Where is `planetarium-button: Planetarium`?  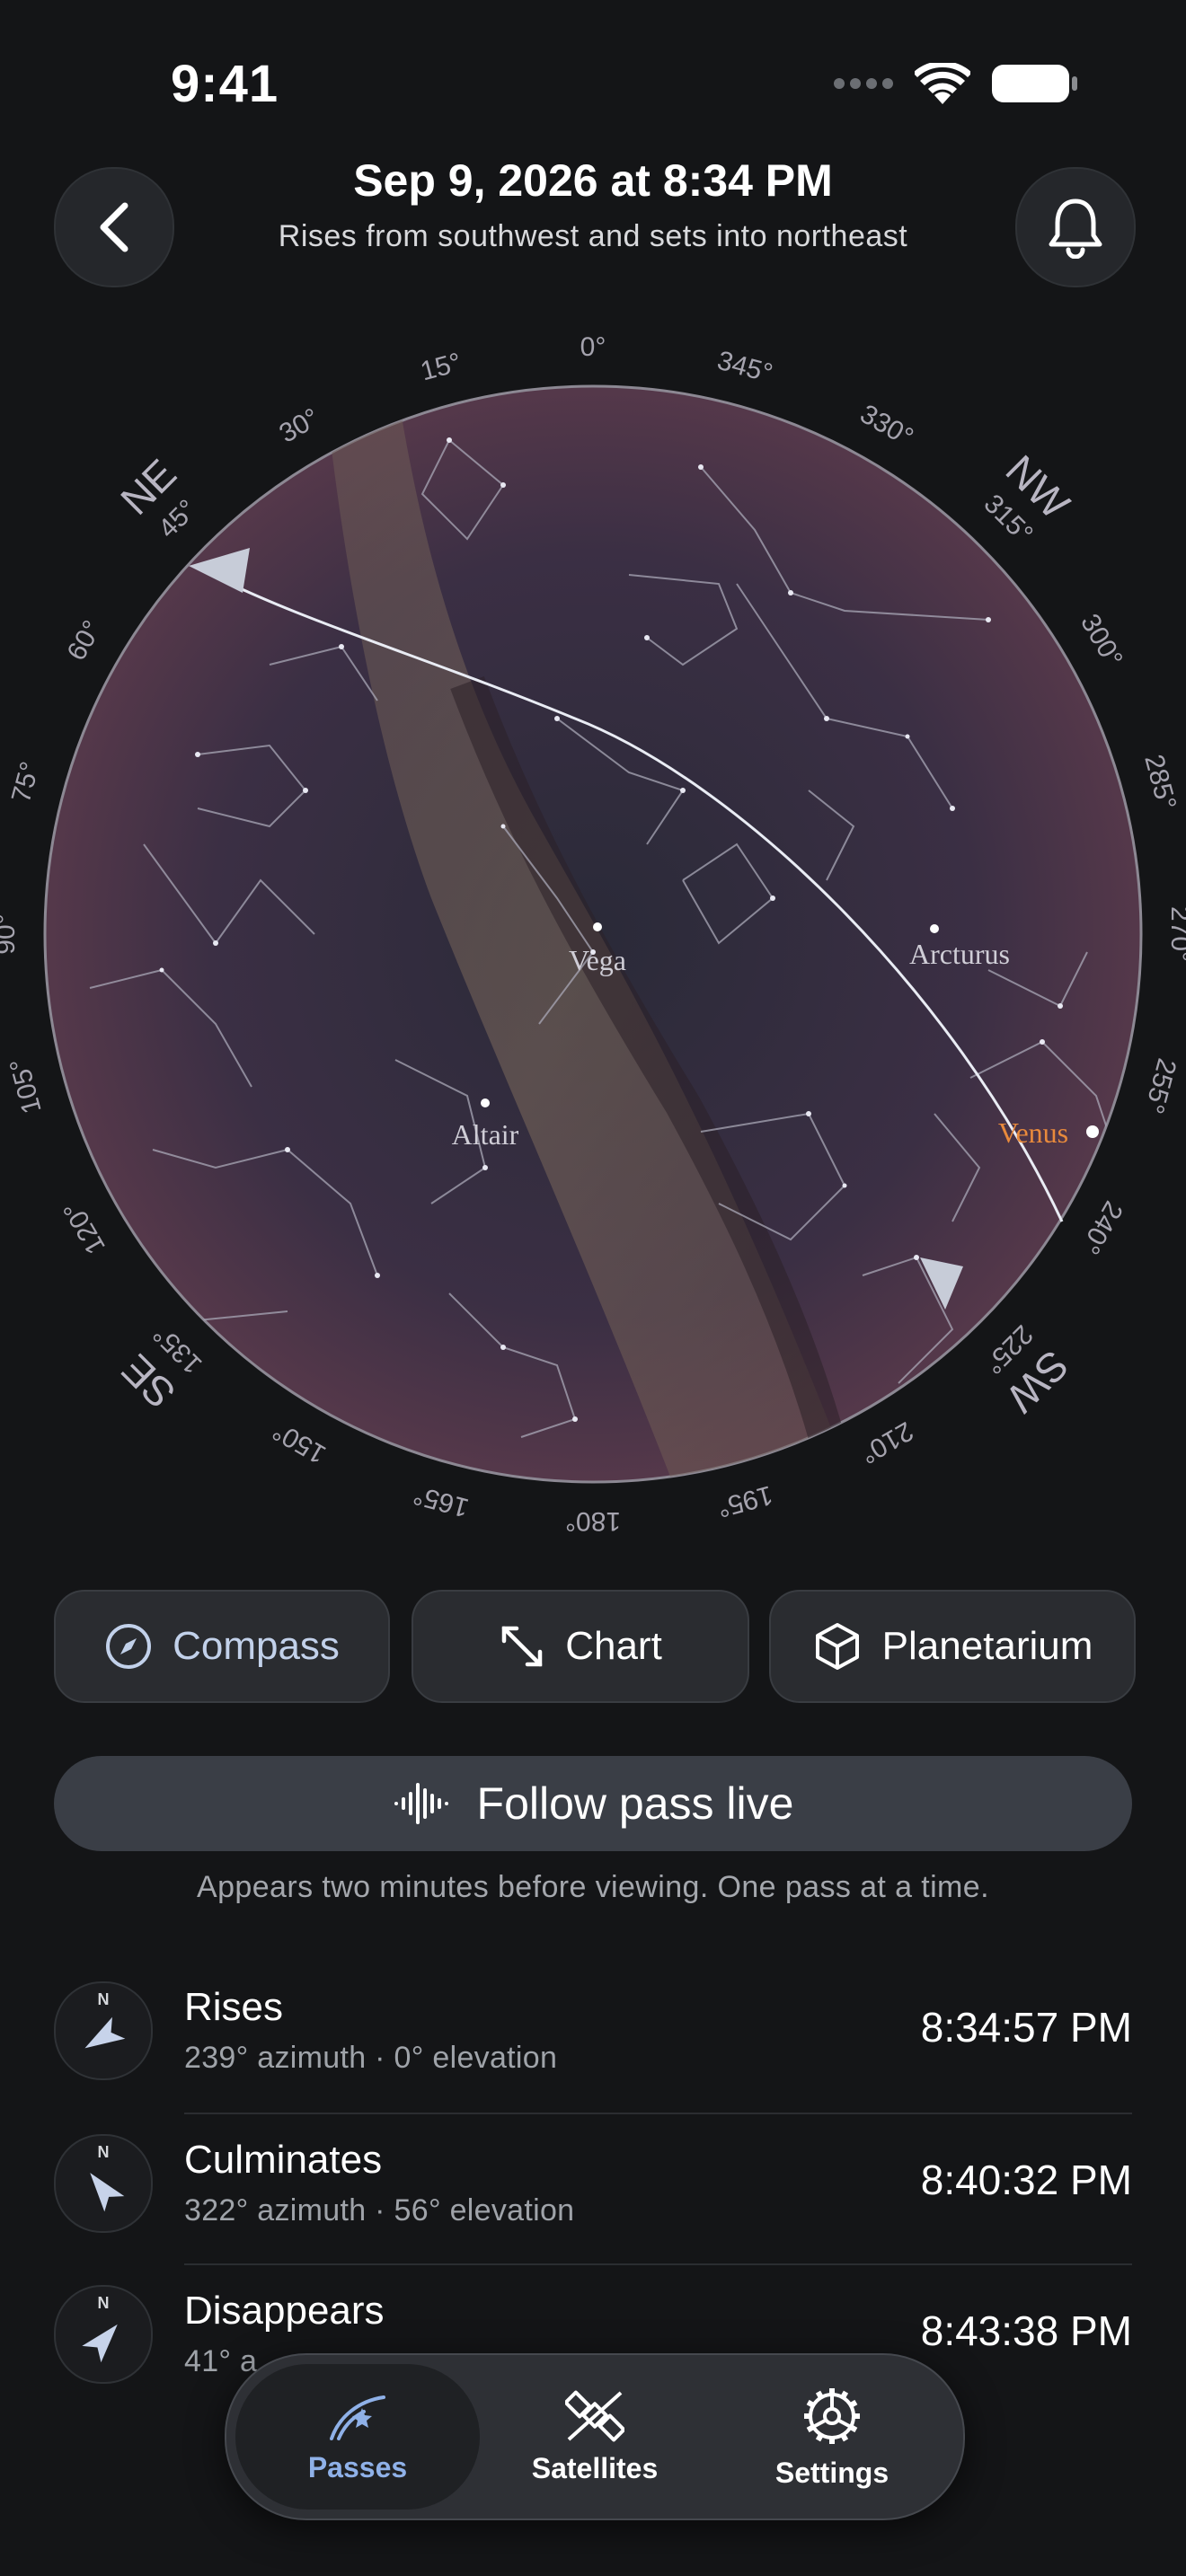
planetarium-button: Planetarium is located at coordinates (952, 1646).